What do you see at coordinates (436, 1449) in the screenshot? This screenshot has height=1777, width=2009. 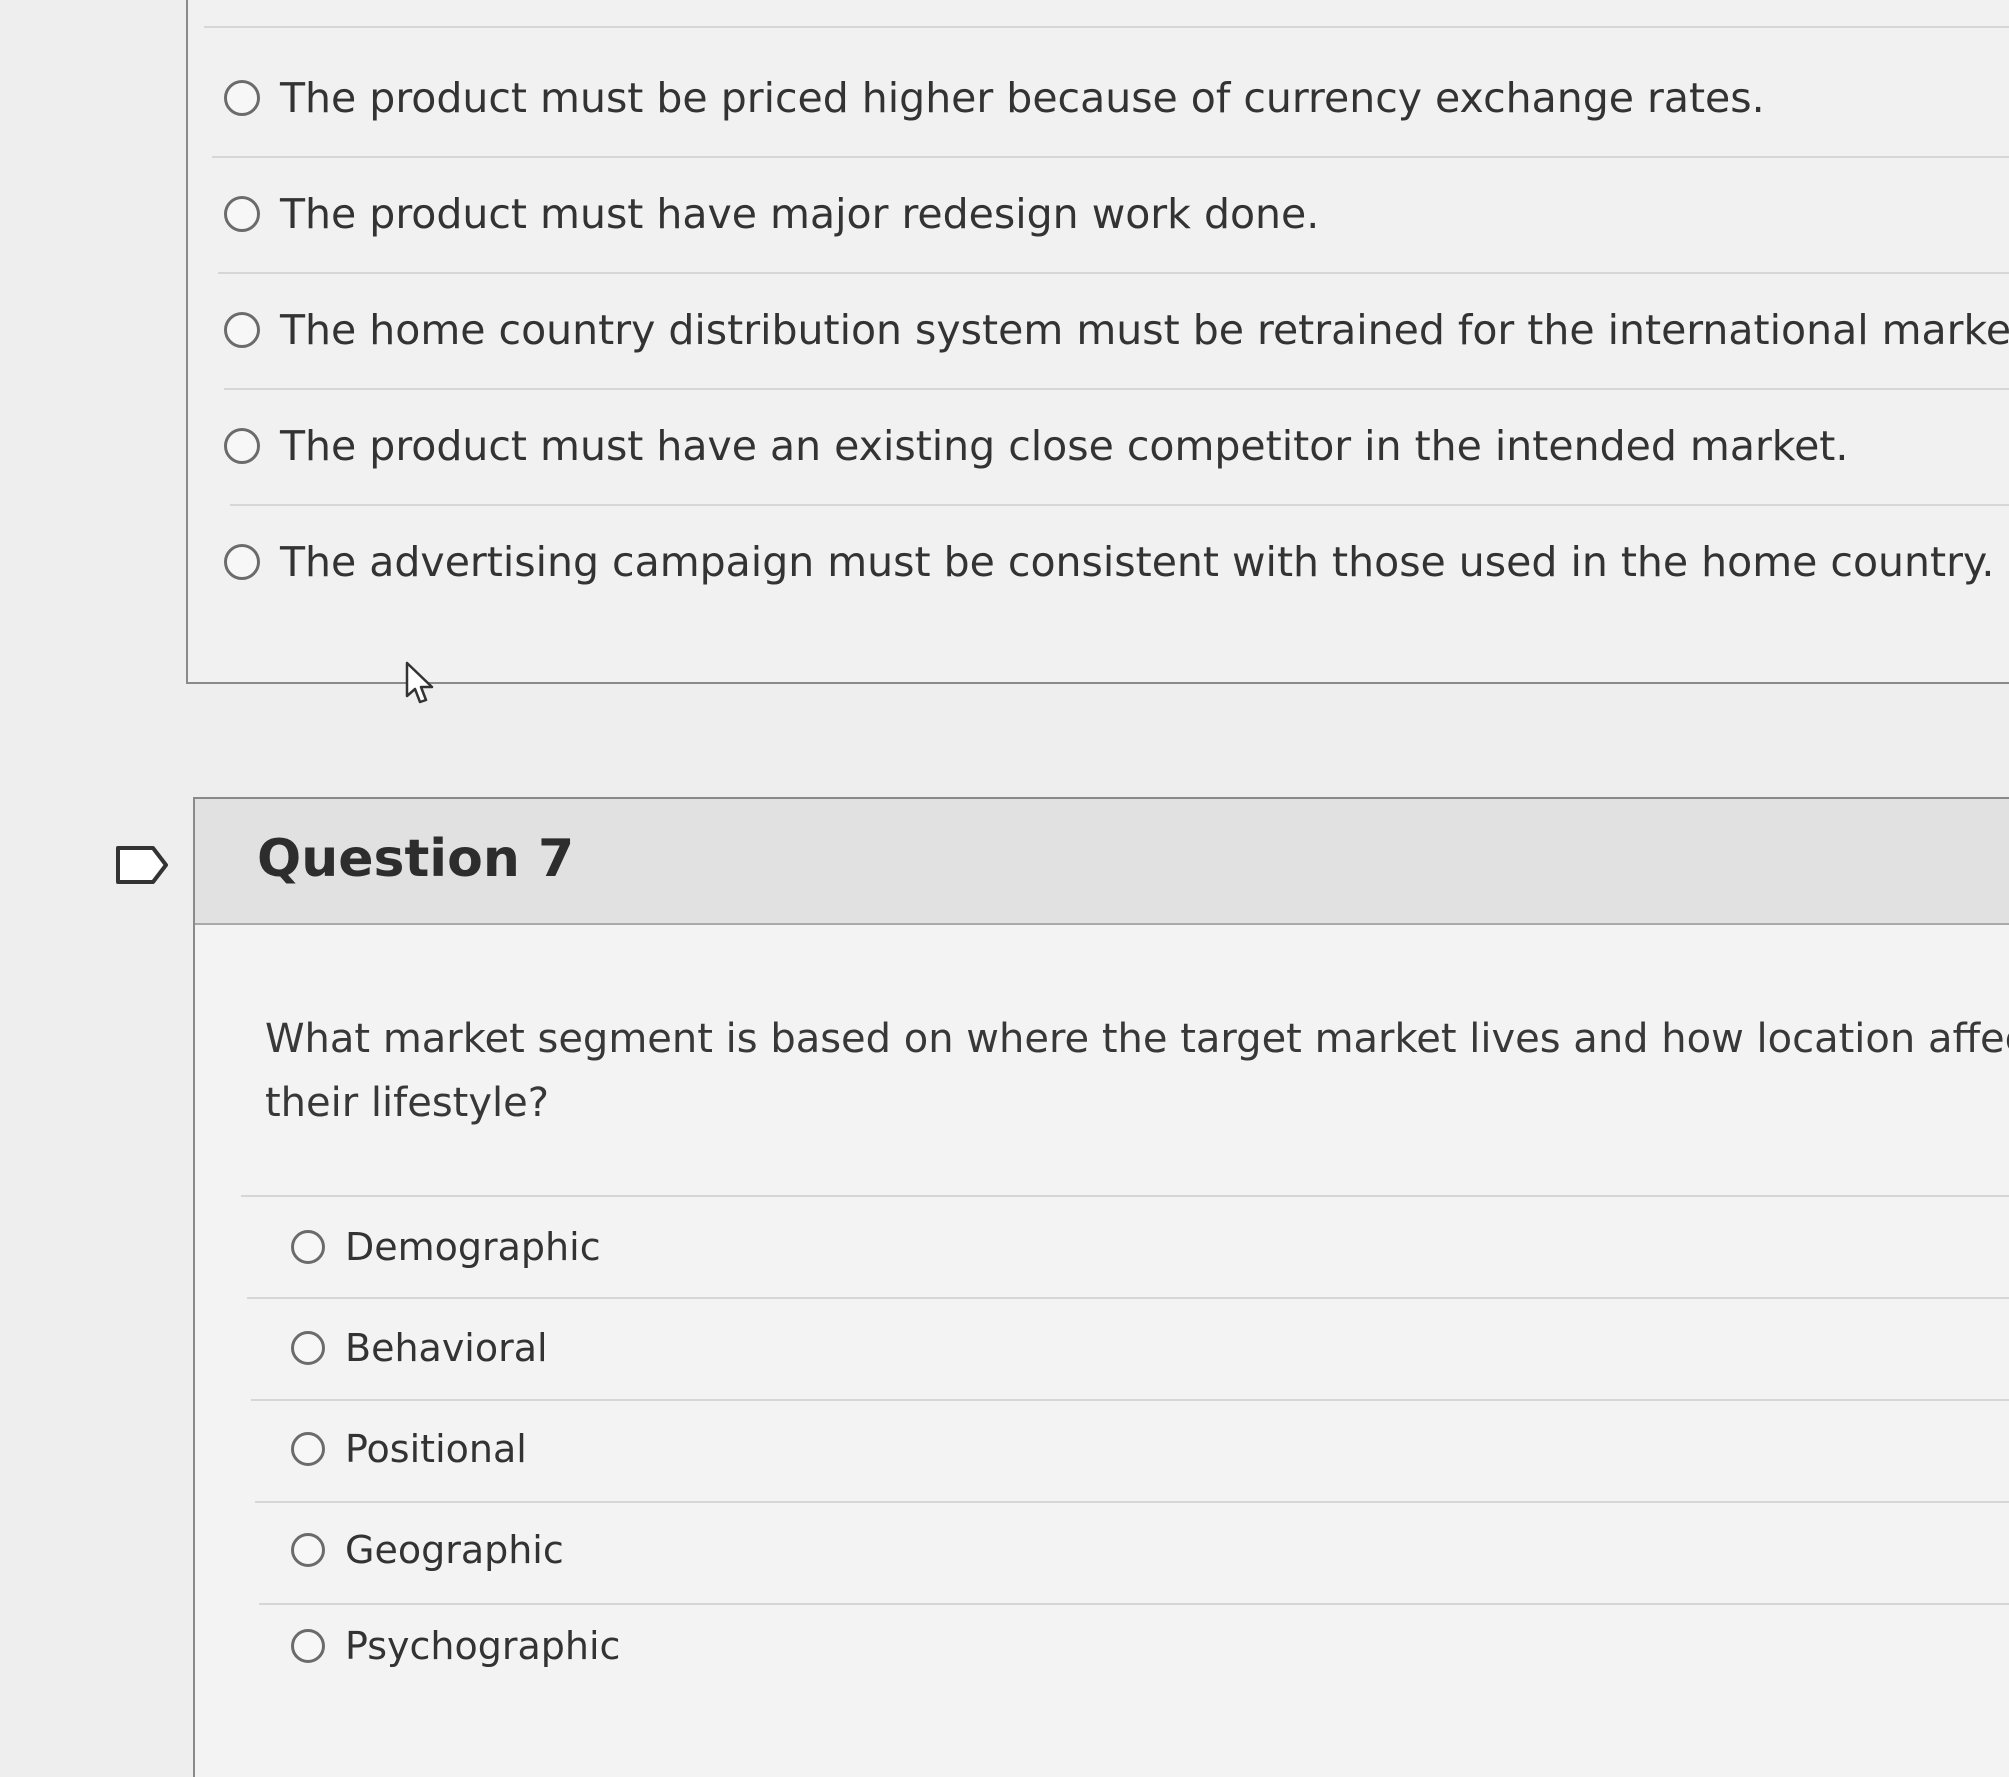 I see `answer-option-label: Positional` at bounding box center [436, 1449].